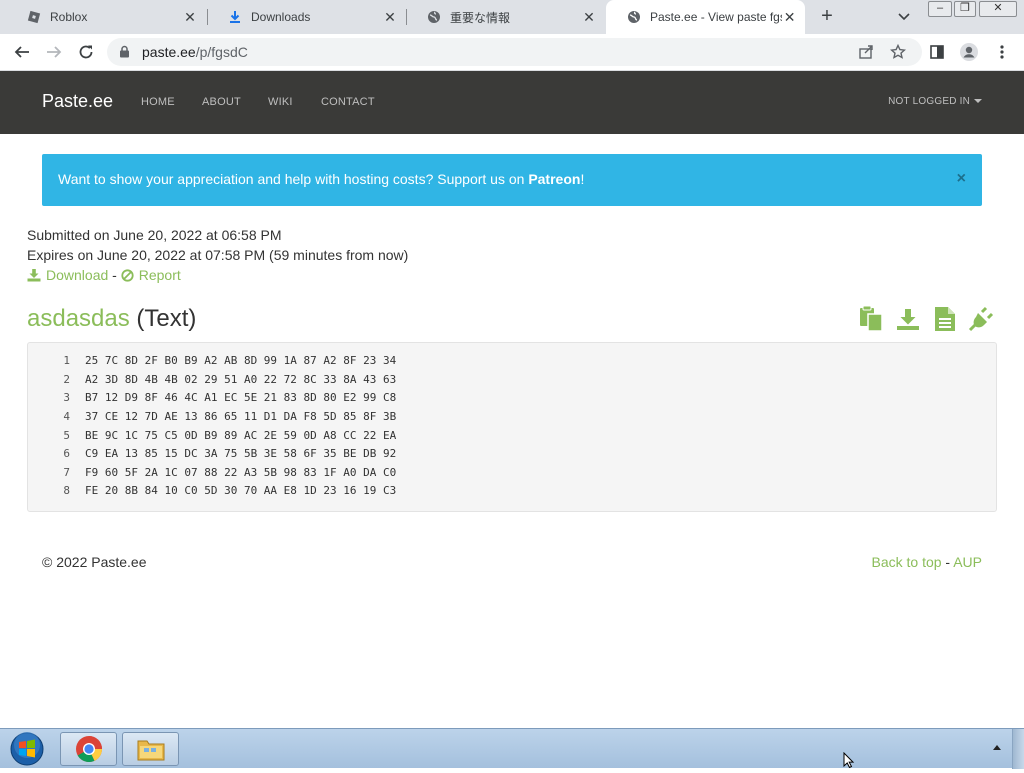  I want to click on line-number: 7, so click(66, 472).